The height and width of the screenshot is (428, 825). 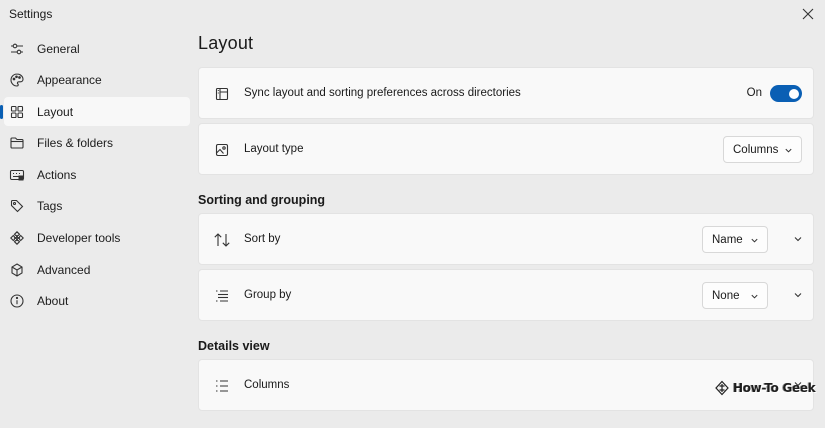 I want to click on sync-toggle-switch, so click(x=786, y=93).